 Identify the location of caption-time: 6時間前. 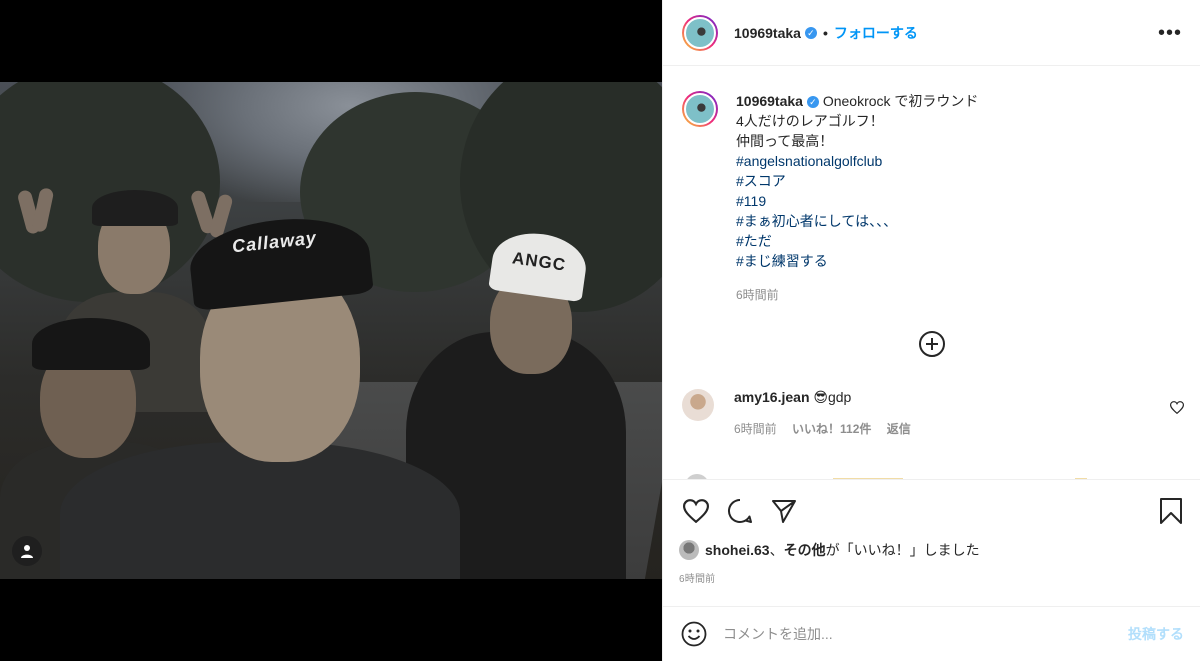
(757, 295).